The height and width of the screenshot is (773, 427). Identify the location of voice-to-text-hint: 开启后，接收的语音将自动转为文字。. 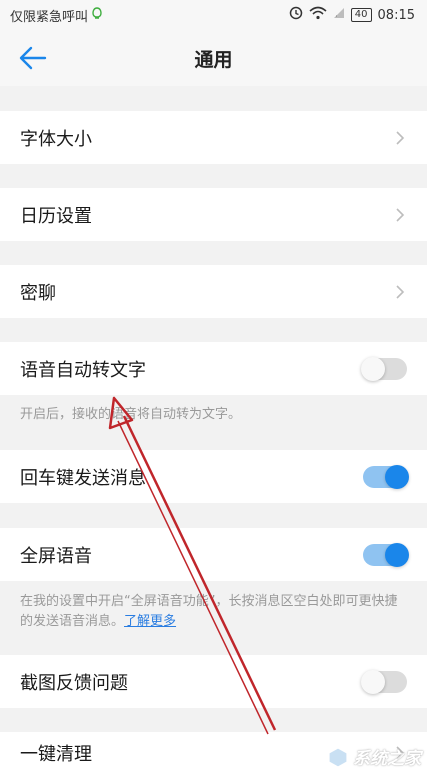
(131, 414).